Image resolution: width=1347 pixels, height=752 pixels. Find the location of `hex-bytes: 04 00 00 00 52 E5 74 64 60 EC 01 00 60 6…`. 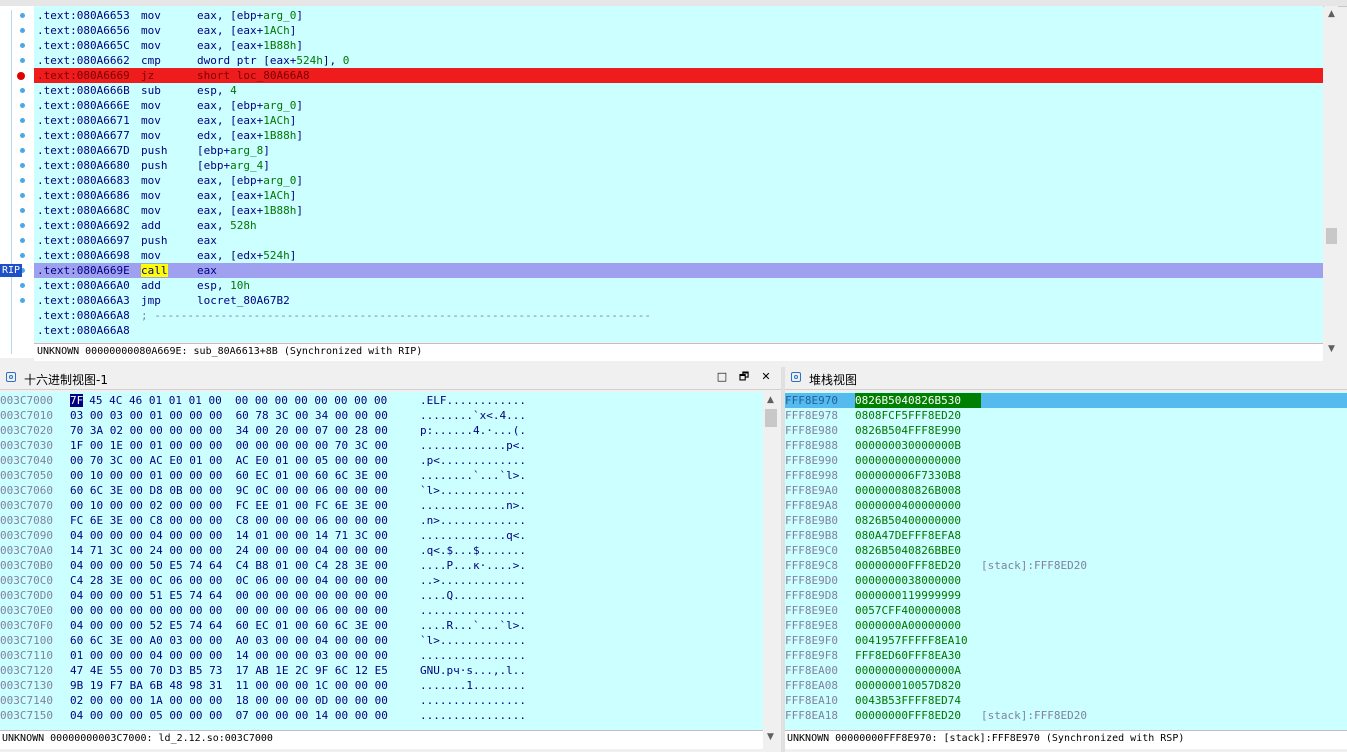

hex-bytes: 04 00 00 00 52 E5 74 64 60 EC 01 00 60 6… is located at coordinates (229, 625).